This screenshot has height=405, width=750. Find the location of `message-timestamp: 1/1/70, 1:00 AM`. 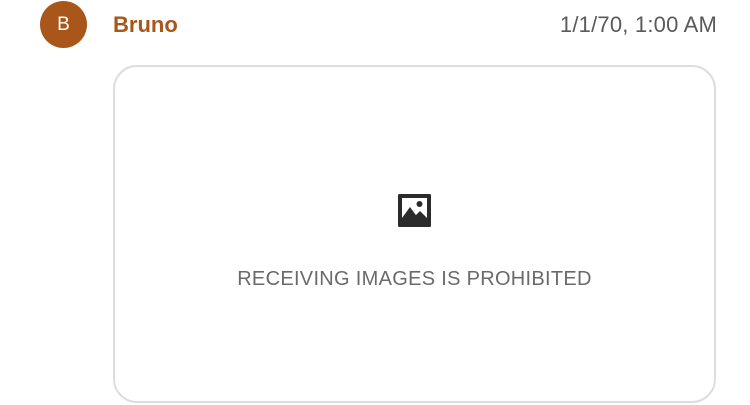

message-timestamp: 1/1/70, 1:00 AM is located at coordinates (638, 24).